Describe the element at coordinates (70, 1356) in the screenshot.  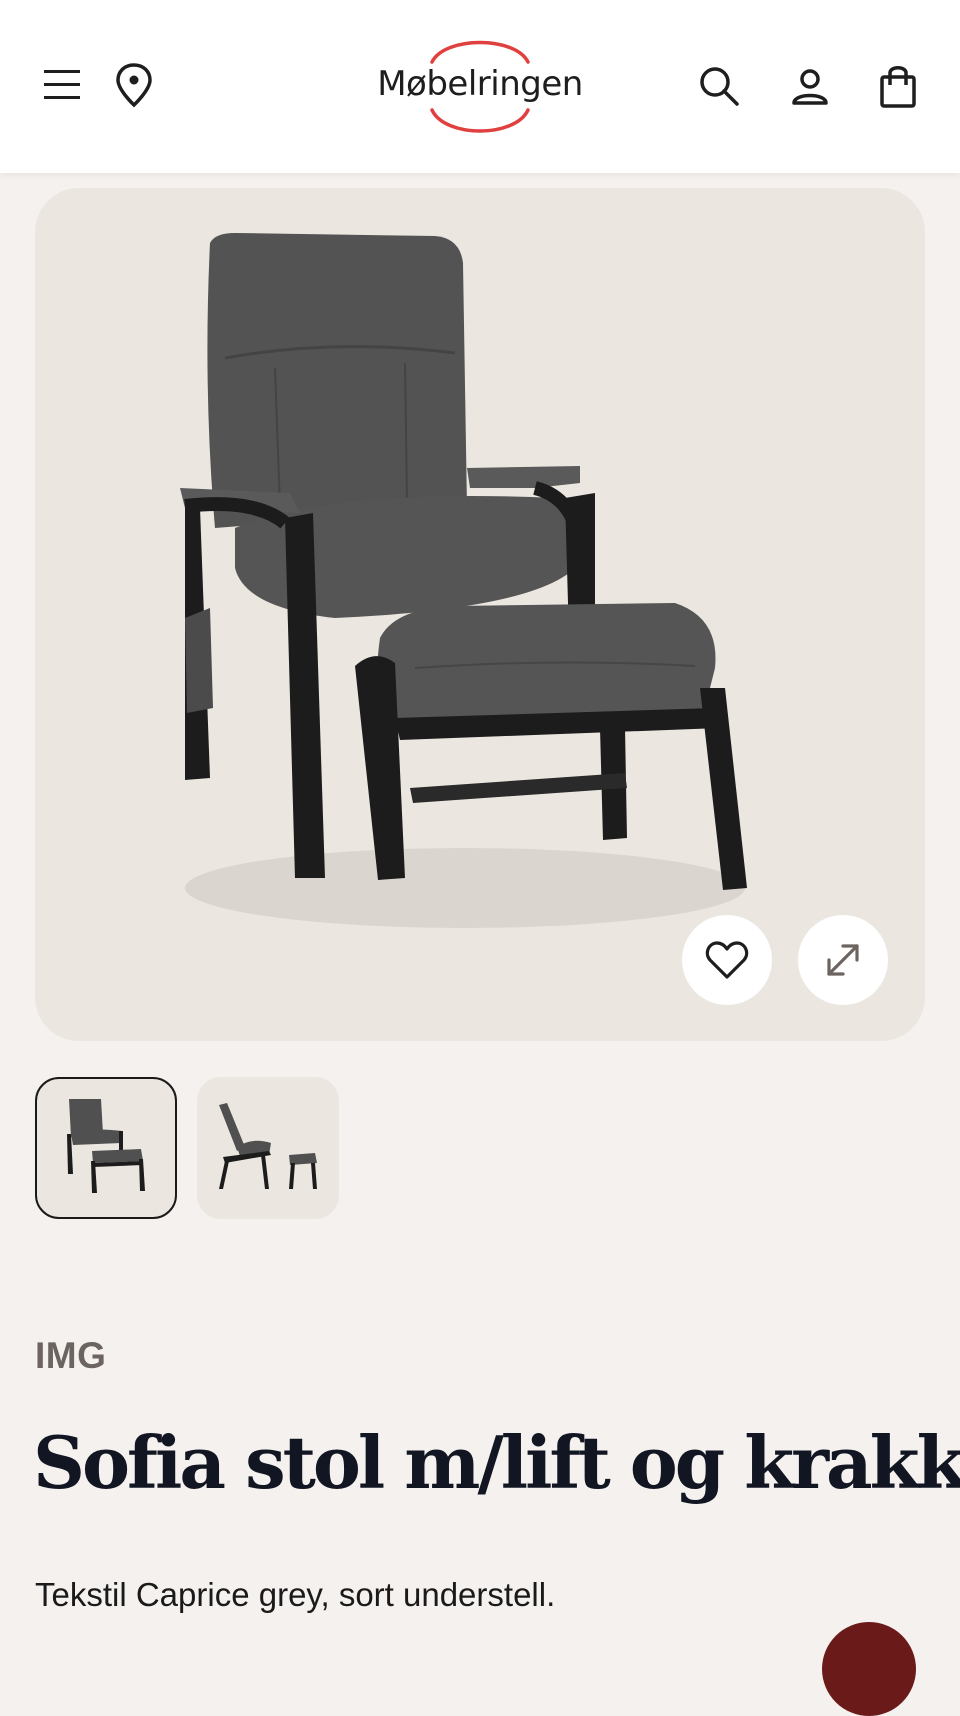
I see `product-brand: IMG` at that location.